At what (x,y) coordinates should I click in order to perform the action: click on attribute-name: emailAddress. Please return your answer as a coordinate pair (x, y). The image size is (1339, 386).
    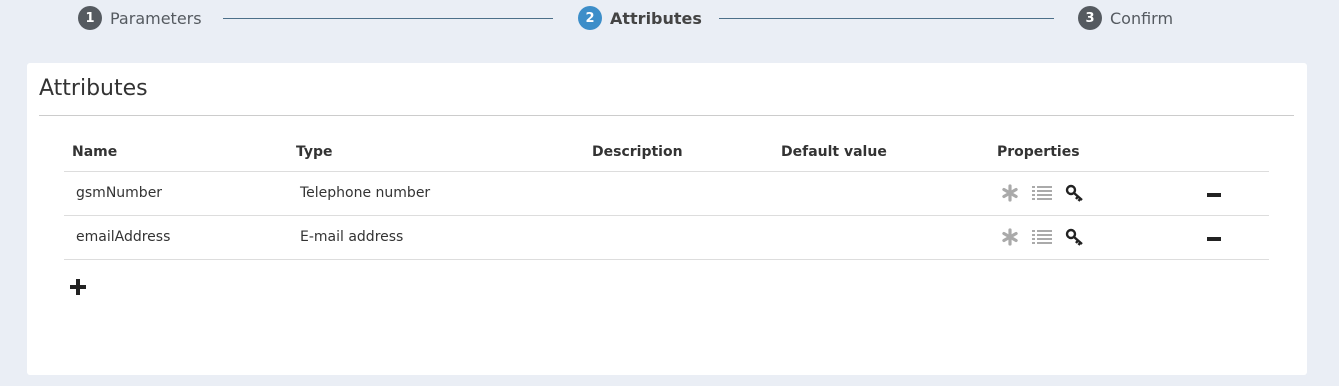
    Looking at the image, I should click on (176, 237).